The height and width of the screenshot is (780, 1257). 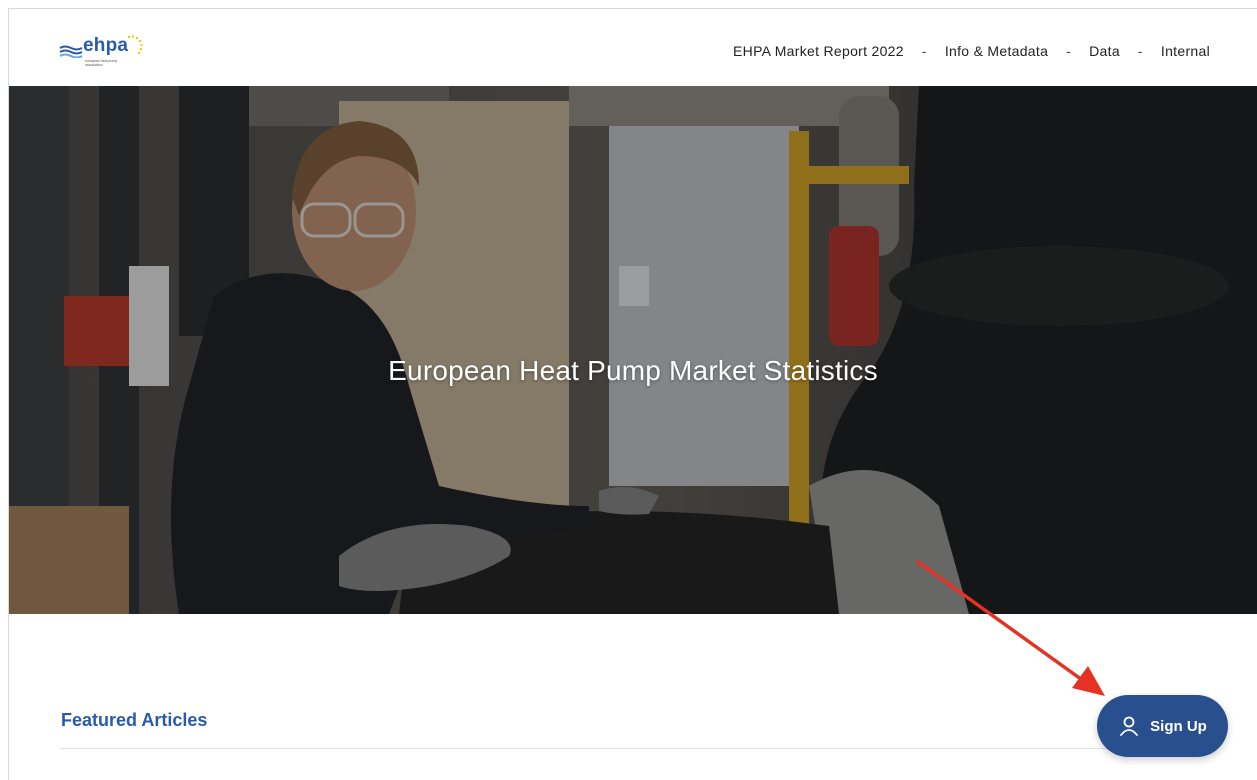 What do you see at coordinates (101, 63) in the screenshot?
I see `logo-subtitle: european heat pump association` at bounding box center [101, 63].